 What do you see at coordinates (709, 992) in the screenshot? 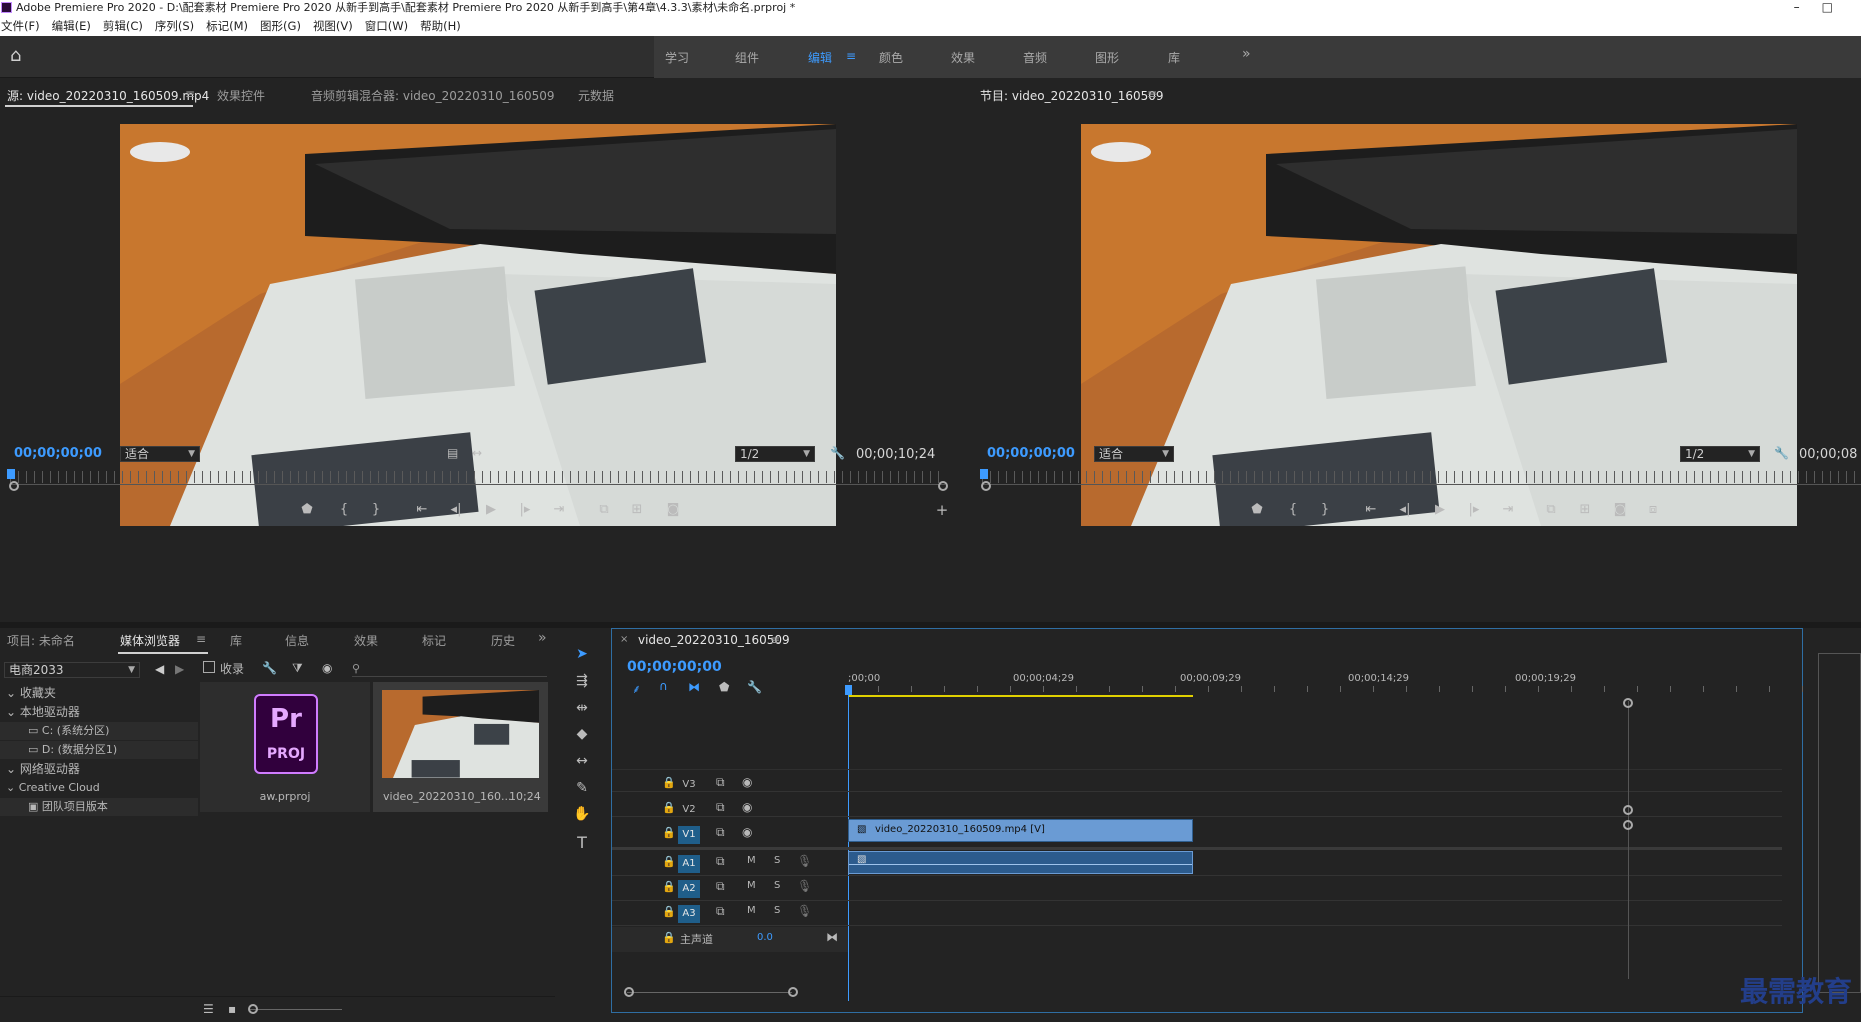
I see `horizontal-scrollbar` at bounding box center [709, 992].